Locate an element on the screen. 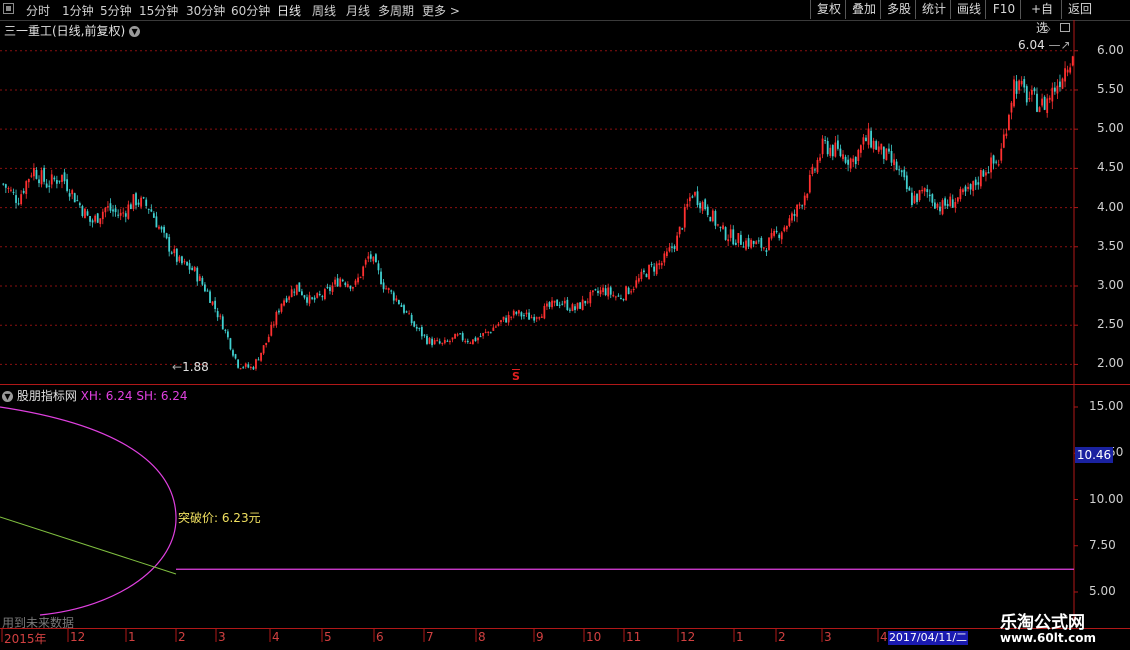 Image resolution: width=1130 pixels, height=650 pixels. price-tick-label: 2.50 is located at coordinates (1110, 324).